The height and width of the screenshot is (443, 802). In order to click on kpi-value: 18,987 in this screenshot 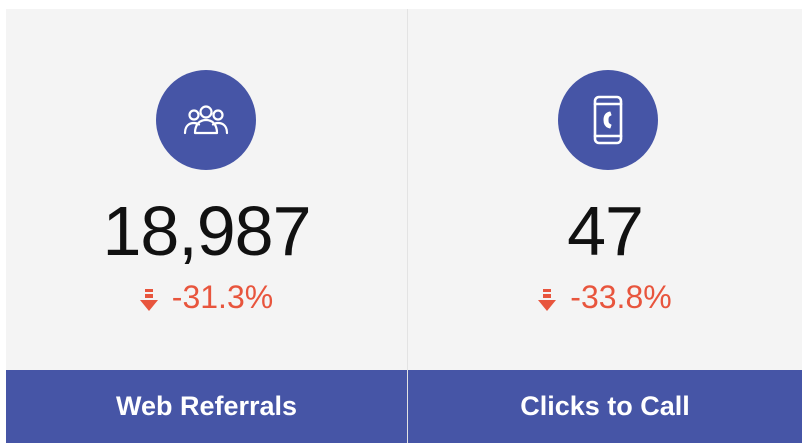, I will do `click(206, 231)`.